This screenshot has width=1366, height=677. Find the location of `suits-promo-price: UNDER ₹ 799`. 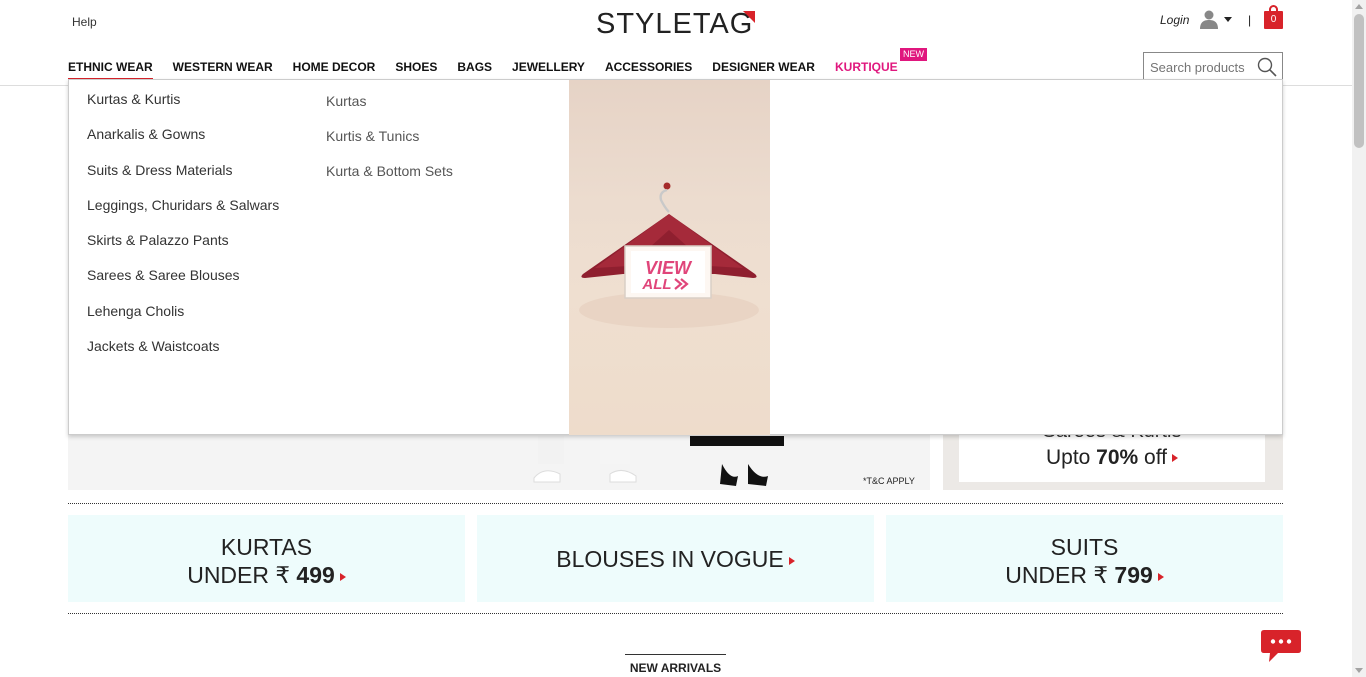

suits-promo-price: UNDER ₹ 799 is located at coordinates (1084, 575).